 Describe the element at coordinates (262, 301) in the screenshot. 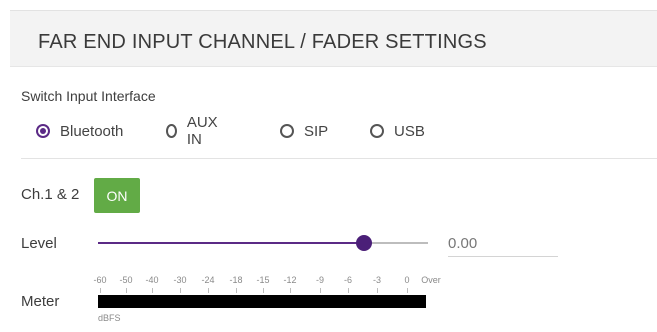

I see `level-meter-bar` at that location.